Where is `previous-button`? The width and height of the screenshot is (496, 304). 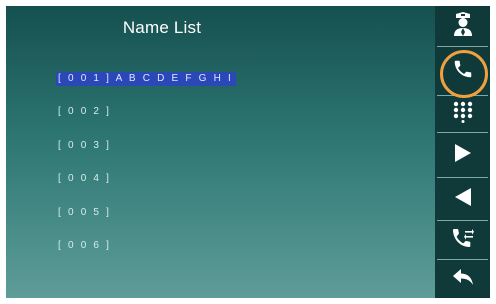 previous-button is located at coordinates (462, 199).